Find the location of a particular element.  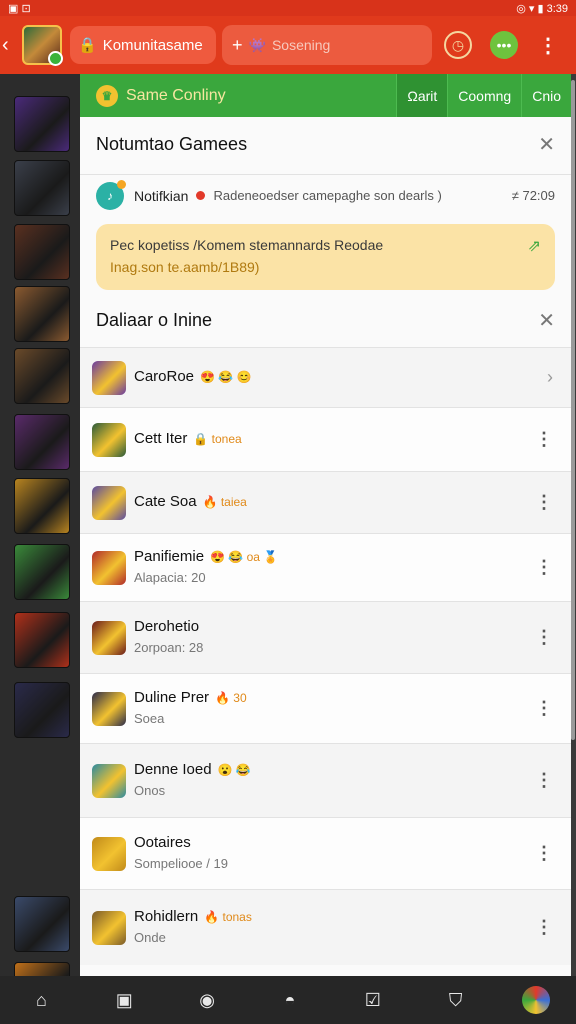

clock-icon: ◷ is located at coordinates (458, 45).